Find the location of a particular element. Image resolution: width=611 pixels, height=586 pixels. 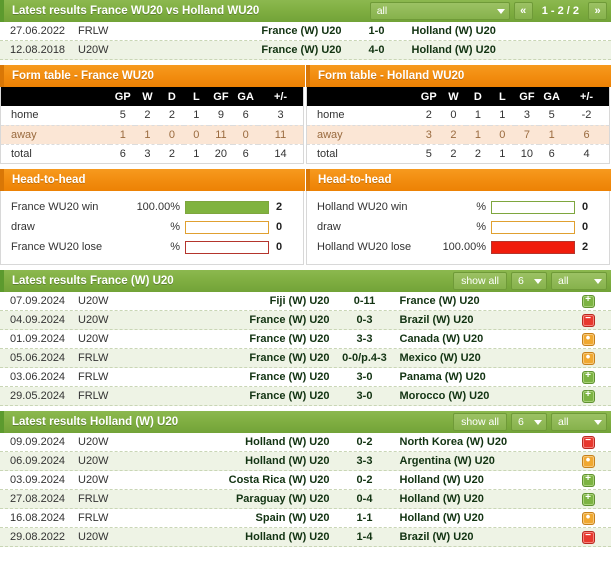

h2h-prev-button: « is located at coordinates (523, 11).